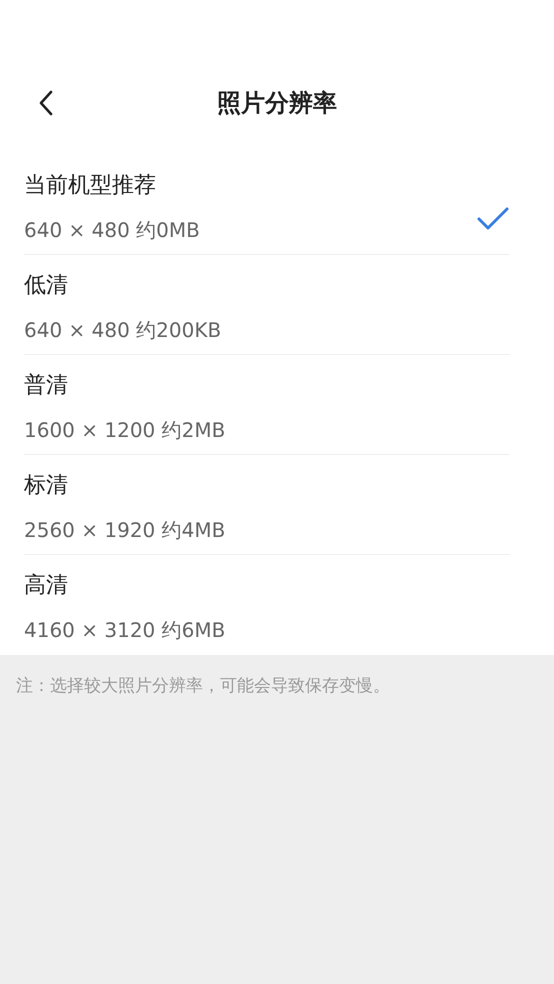 The width and height of the screenshot is (554, 984). What do you see at coordinates (46, 286) in the screenshot?
I see `option-name: 低清` at bounding box center [46, 286].